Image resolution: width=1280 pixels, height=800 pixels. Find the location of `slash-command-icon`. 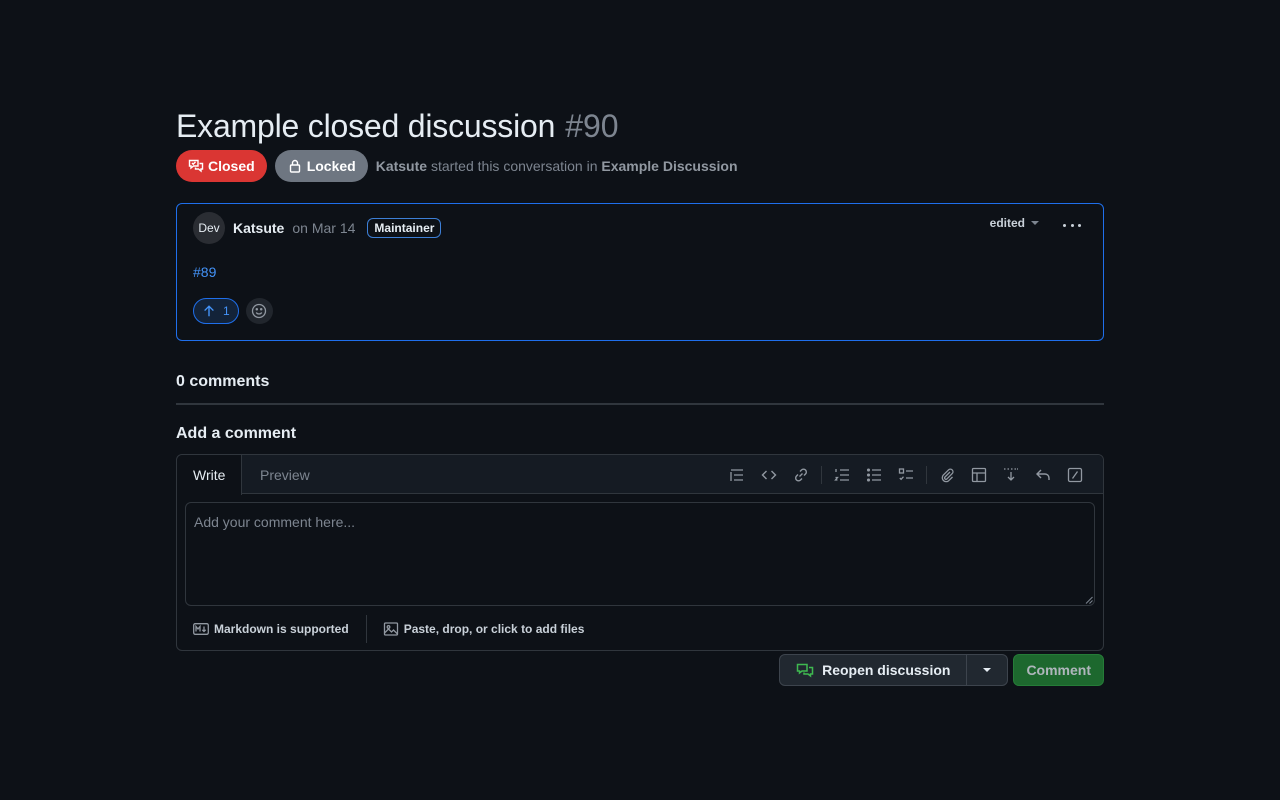

slash-command-icon is located at coordinates (1075, 475).